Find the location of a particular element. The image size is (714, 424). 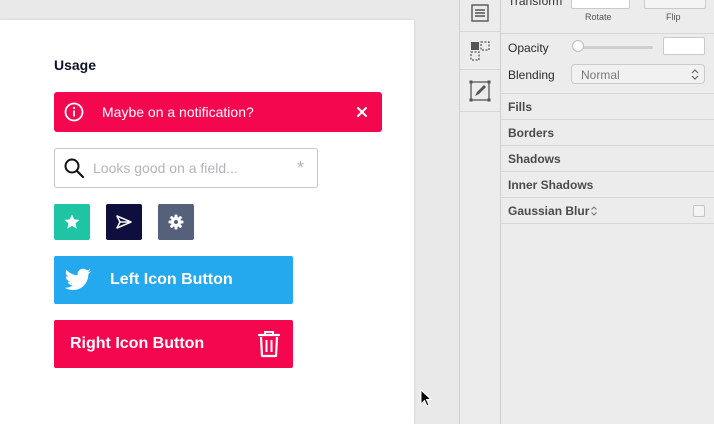

tab-vector is located at coordinates (480, 91).